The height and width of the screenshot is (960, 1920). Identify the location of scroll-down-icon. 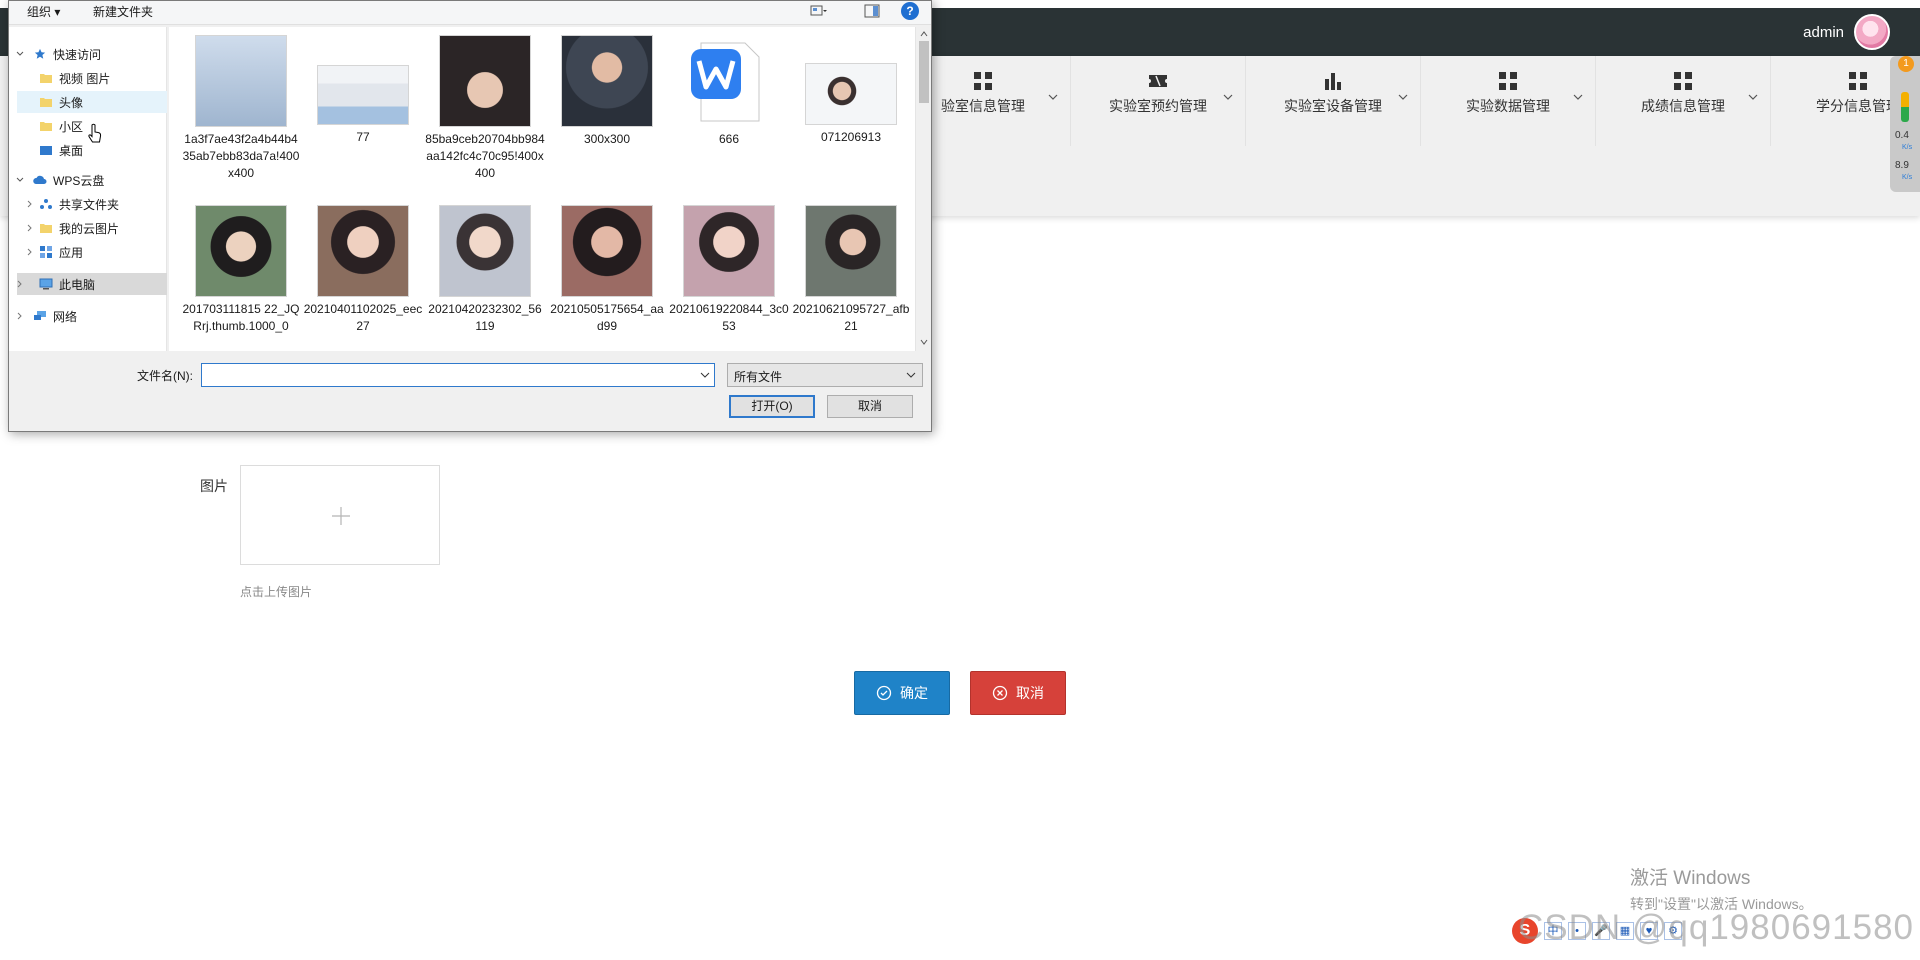
(924, 342).